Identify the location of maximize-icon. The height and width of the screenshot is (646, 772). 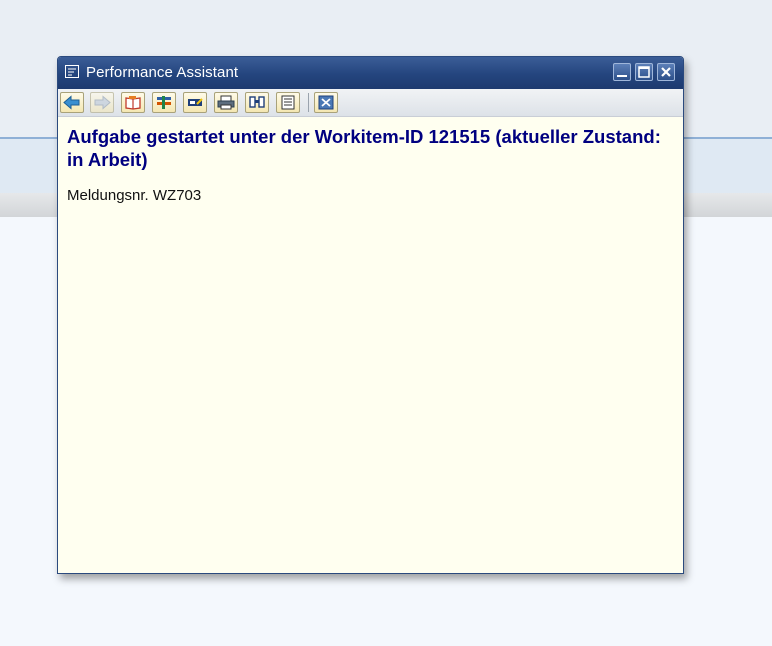
(644, 72).